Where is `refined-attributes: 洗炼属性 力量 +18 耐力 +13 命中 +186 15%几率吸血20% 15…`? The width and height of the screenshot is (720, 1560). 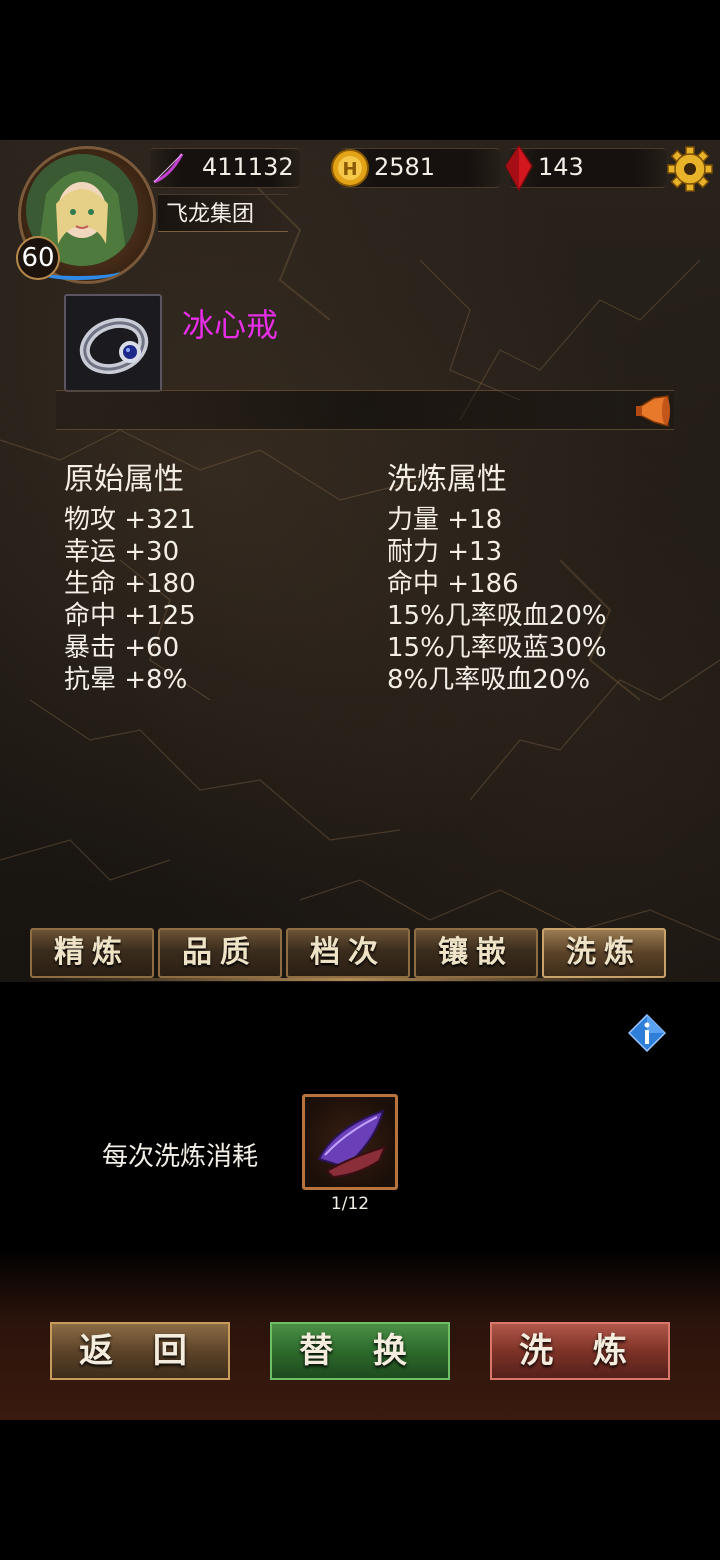
refined-attributes: 洗炼属性 力量 +18 耐力 +13 命中 +186 15%几率吸血20% 15… is located at coordinates (497, 575).